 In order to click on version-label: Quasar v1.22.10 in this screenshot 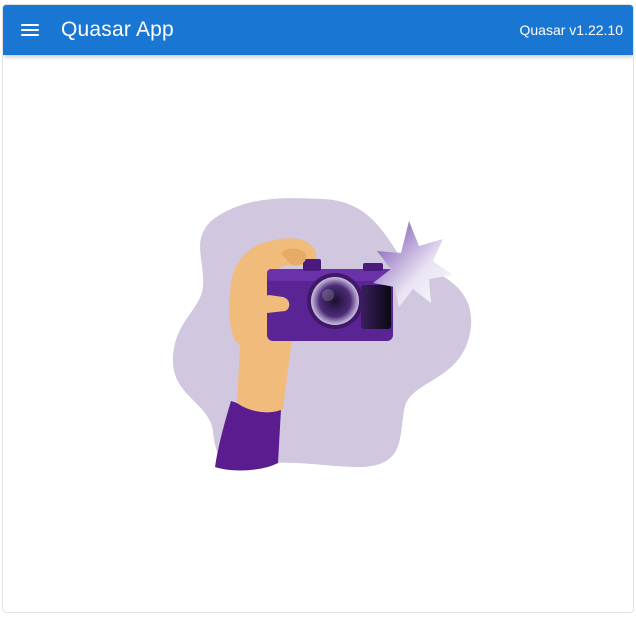, I will do `click(571, 30)`.